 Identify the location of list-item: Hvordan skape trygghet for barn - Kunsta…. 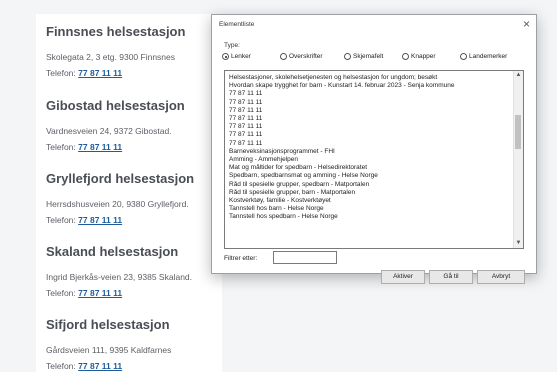
(371, 86).